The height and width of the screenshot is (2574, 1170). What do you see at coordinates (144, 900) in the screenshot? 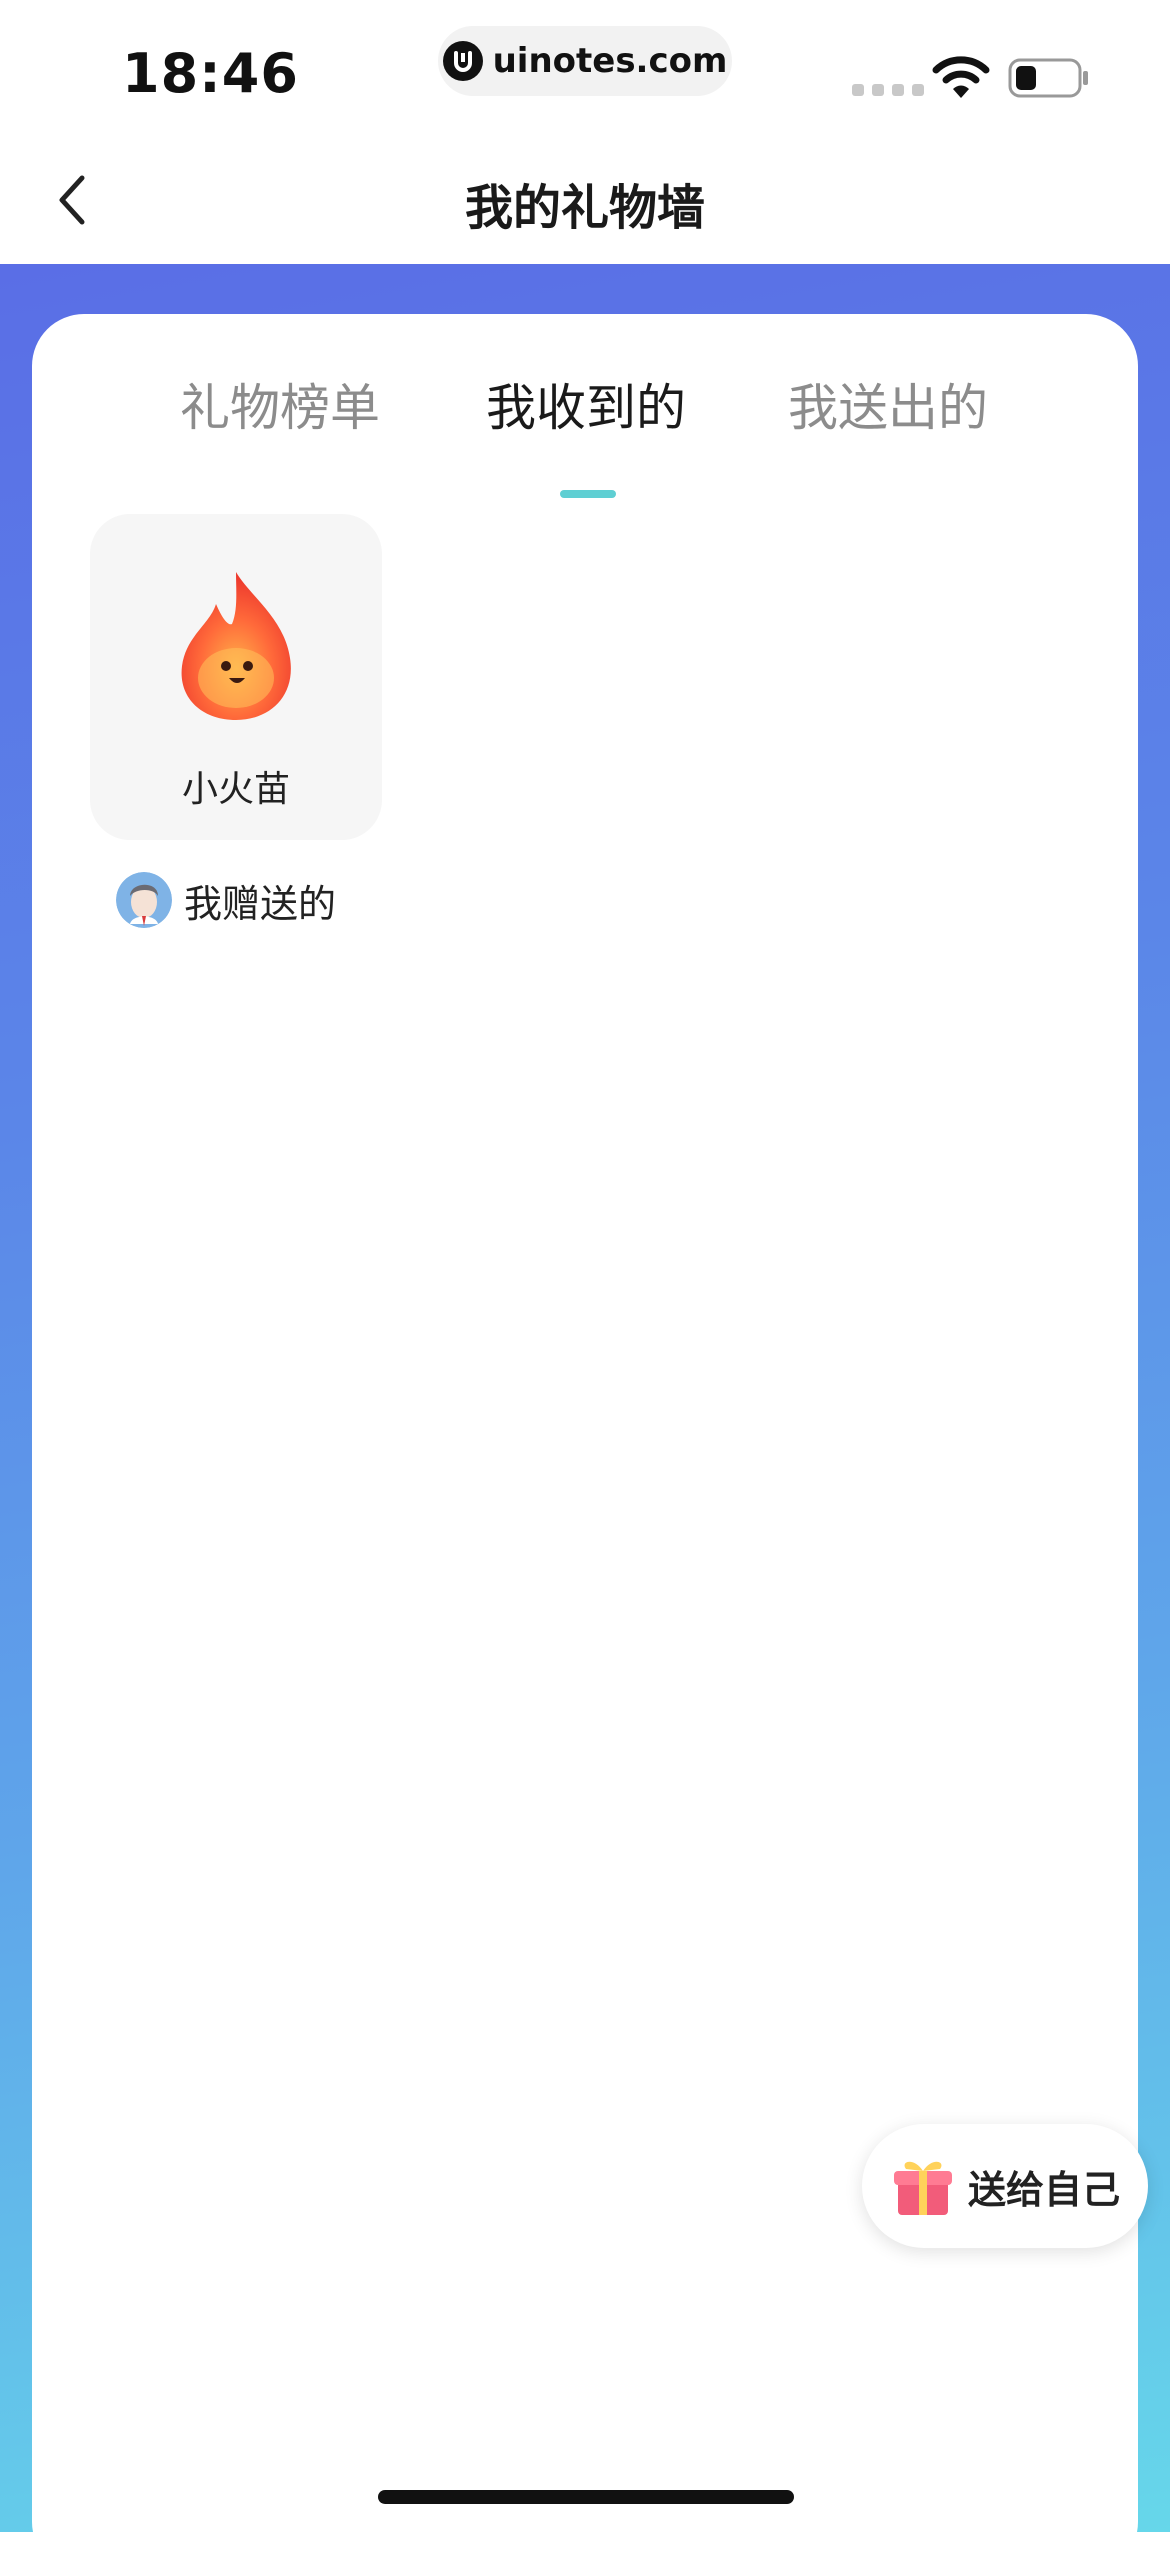
I see `avatar` at bounding box center [144, 900].